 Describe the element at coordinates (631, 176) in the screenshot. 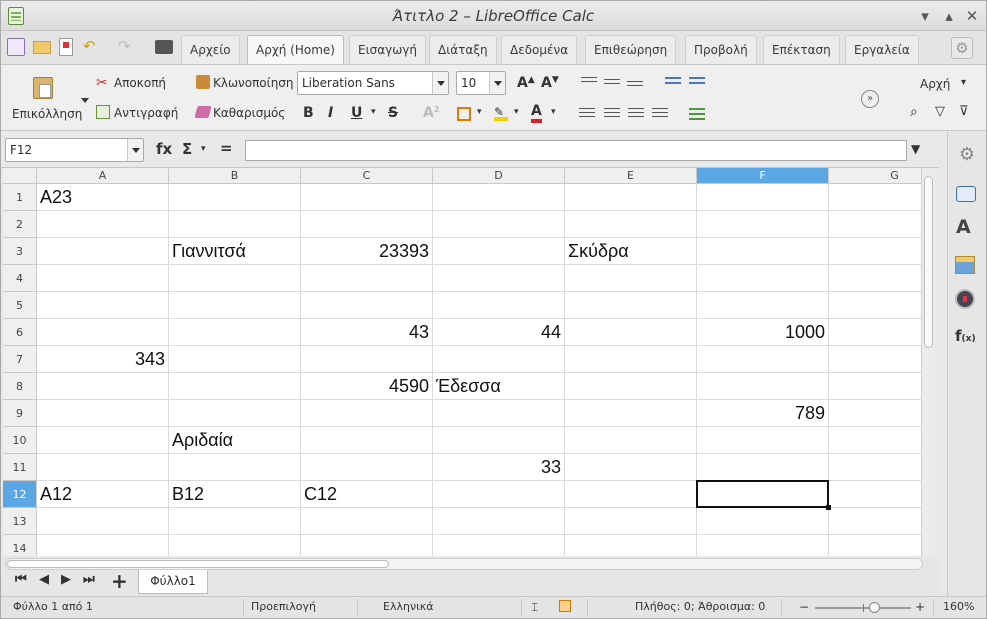

I see `column-header-e: E` at that location.